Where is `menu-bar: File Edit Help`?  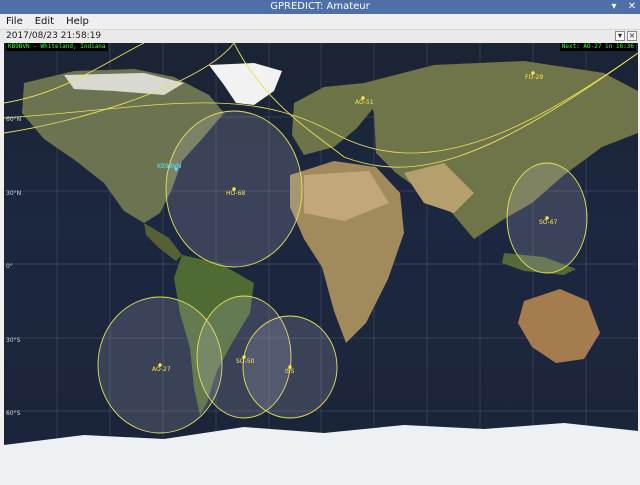
menu-bar: File Edit Help is located at coordinates (320, 22).